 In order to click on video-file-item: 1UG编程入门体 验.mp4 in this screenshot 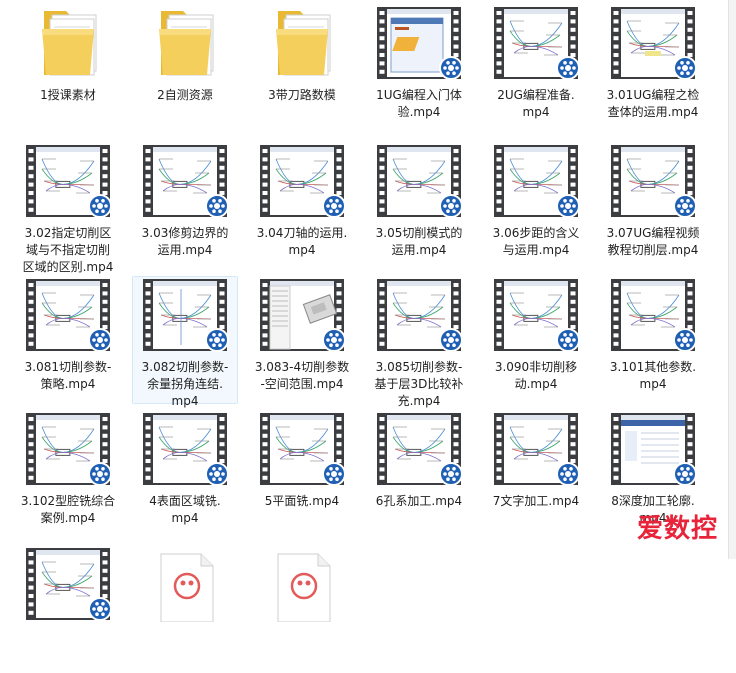, I will do `click(419, 68)`.